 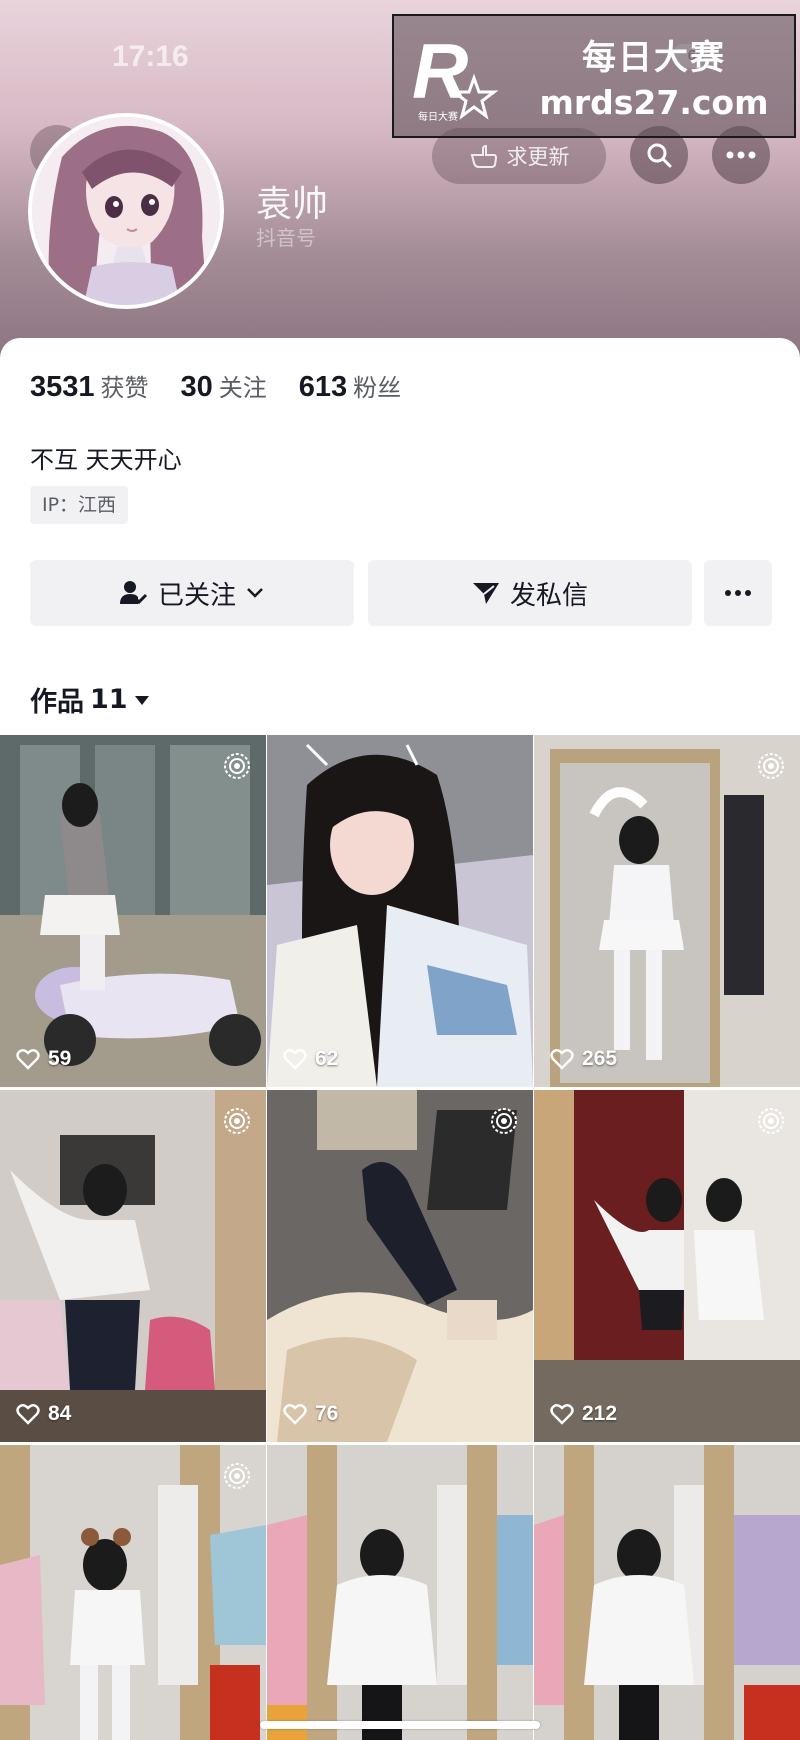 What do you see at coordinates (43, 1059) in the screenshot?
I see `like-count: 59` at bounding box center [43, 1059].